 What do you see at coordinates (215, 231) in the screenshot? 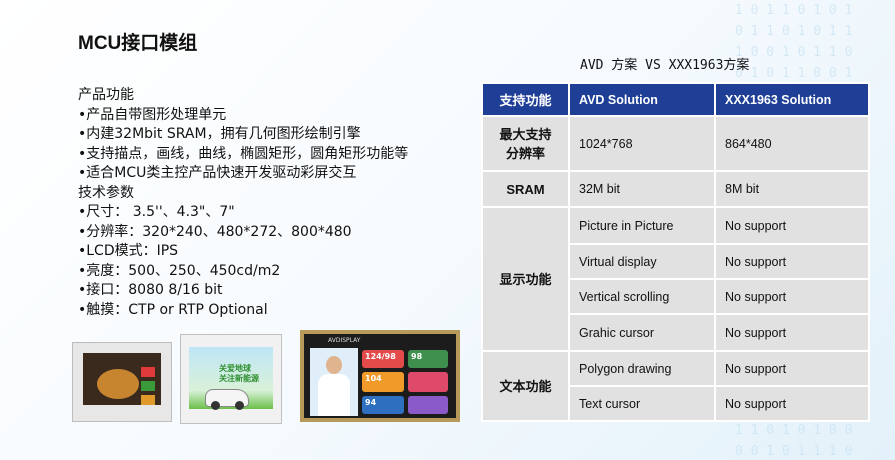
I see `spec-line: •分辨率：320*240、480*272、800*480` at bounding box center [215, 231].